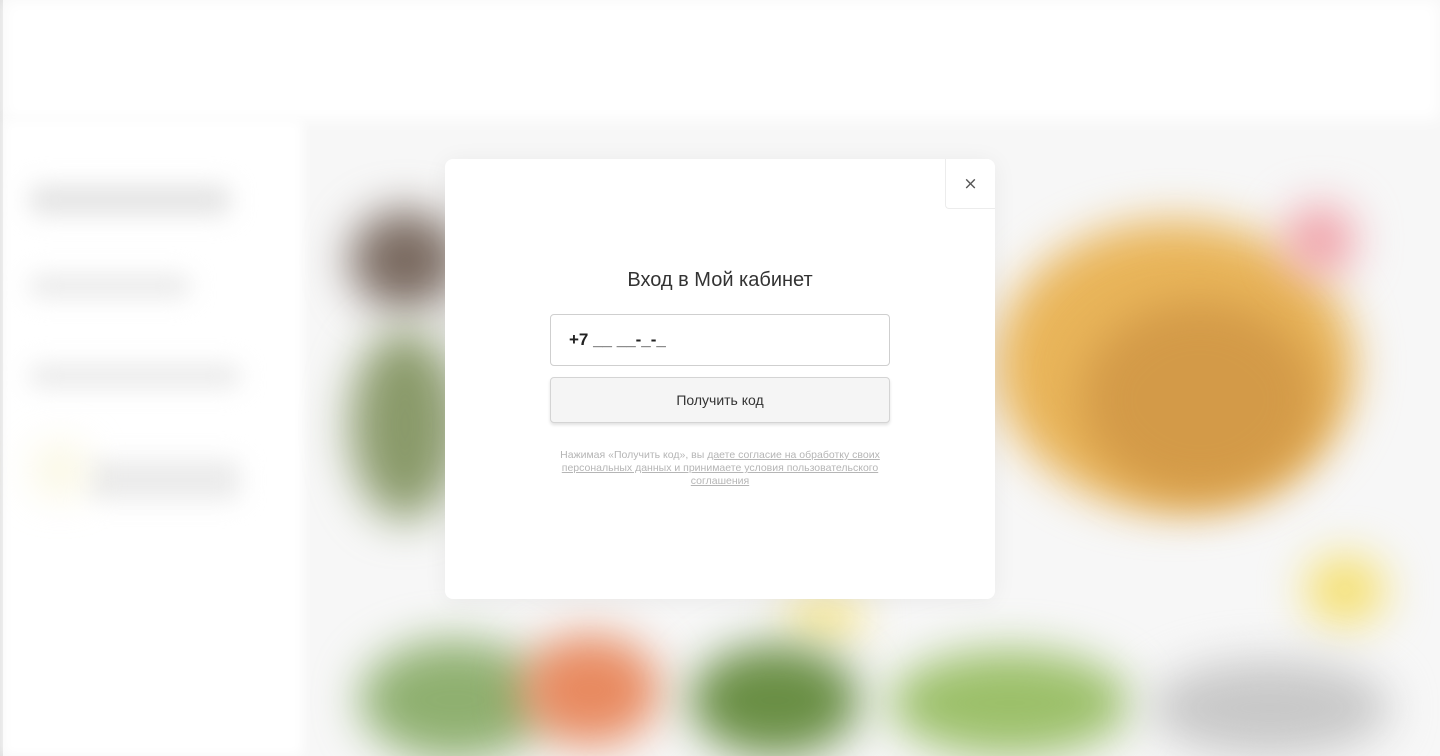  I want to click on consent-prefix: Нажимая «Получить код», вы, so click(634, 455).